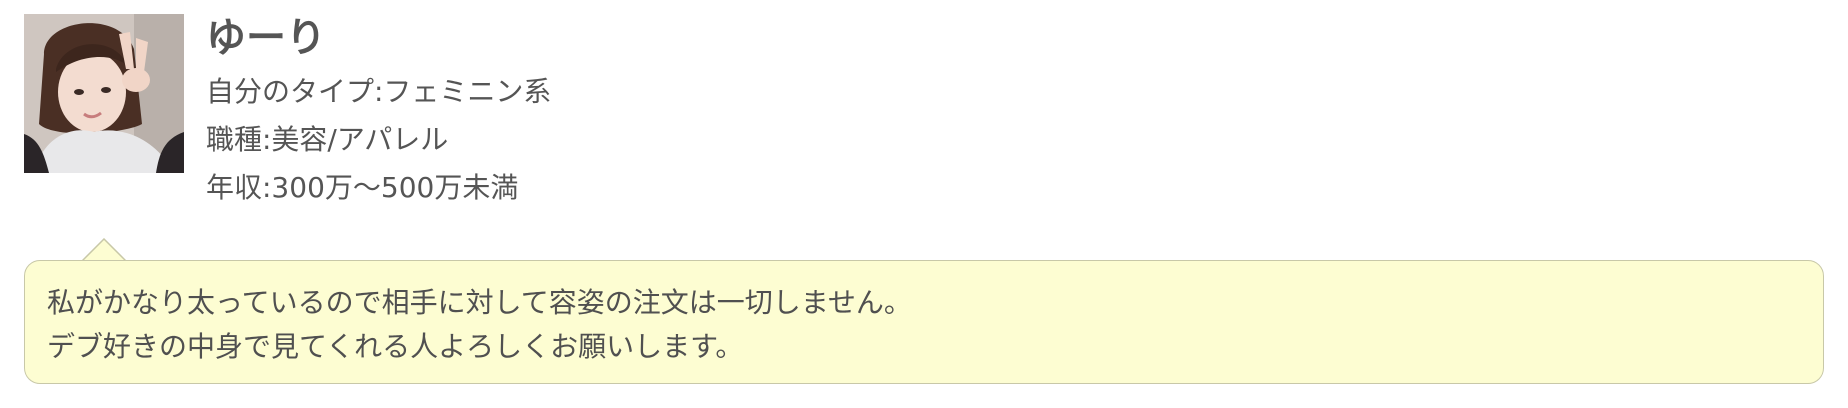 This screenshot has height=408, width=1848. What do you see at coordinates (327, 139) in the screenshot?
I see `attribute-occupation: 職種:美容/アパレル` at bounding box center [327, 139].